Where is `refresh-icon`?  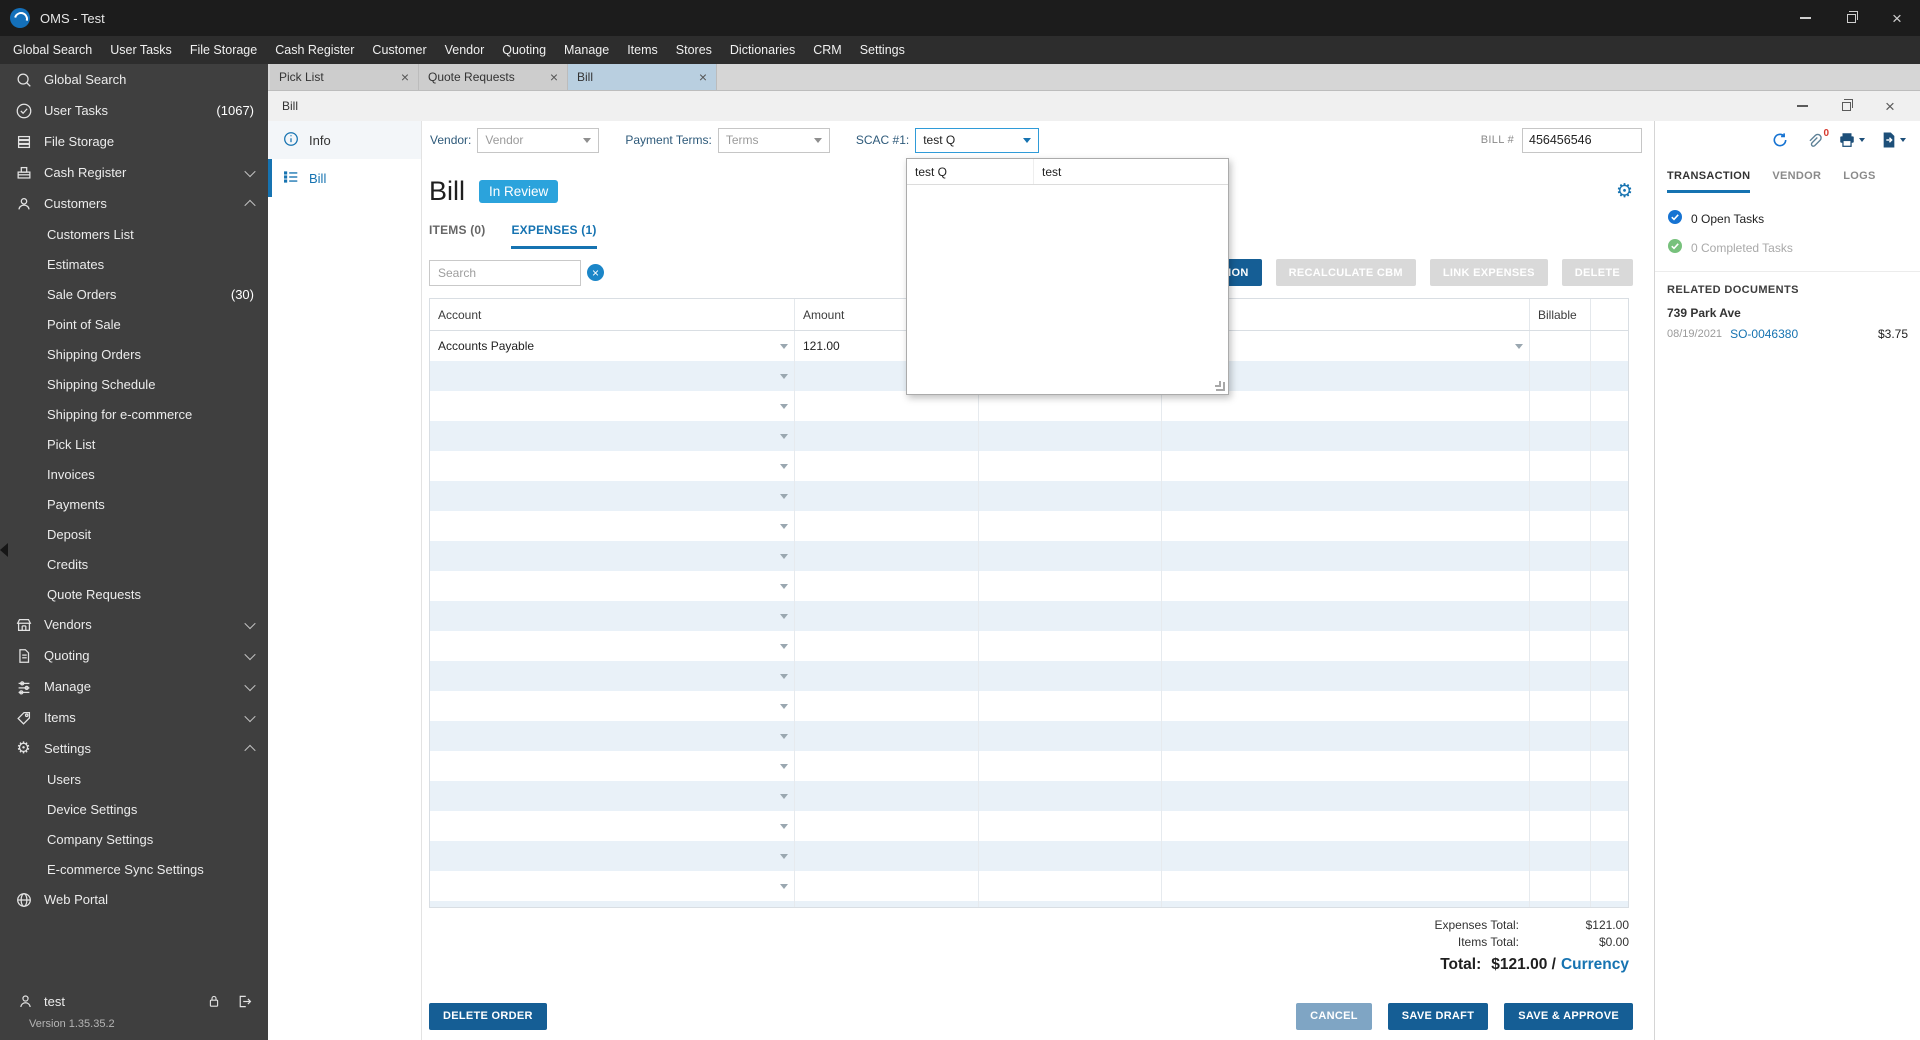
refresh-icon is located at coordinates (1780, 140).